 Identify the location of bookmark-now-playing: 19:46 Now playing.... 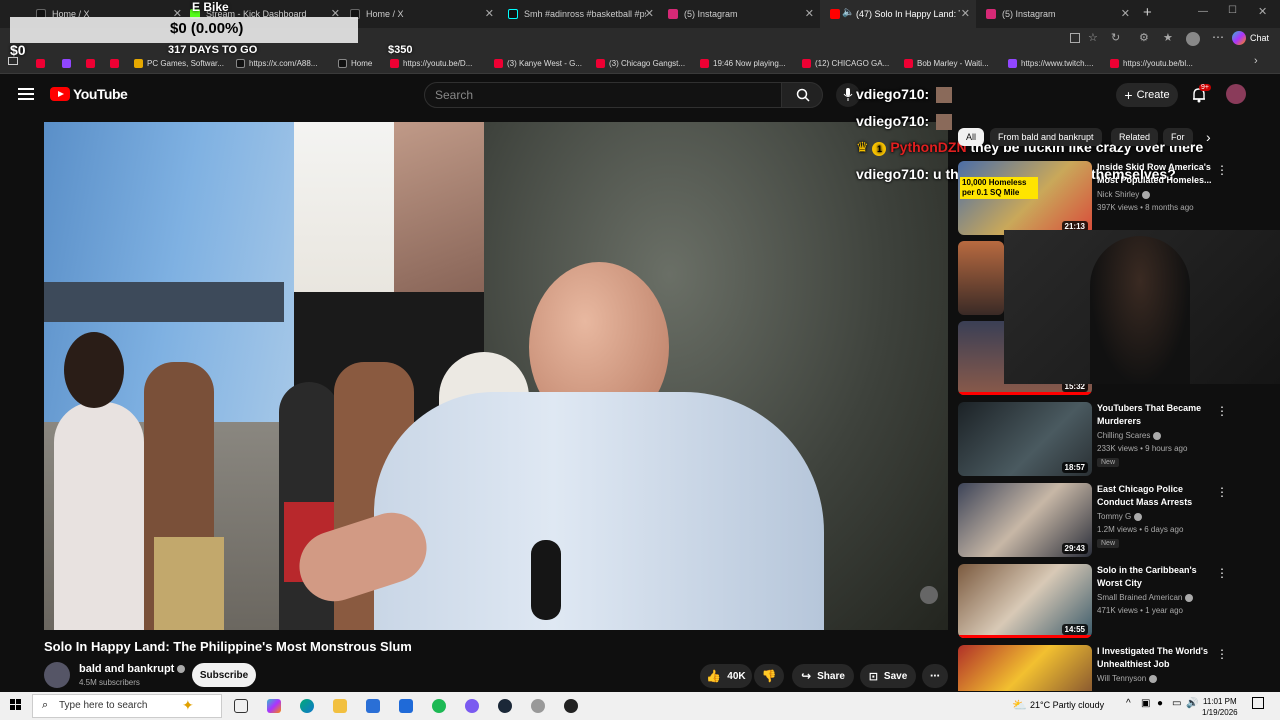
(743, 63).